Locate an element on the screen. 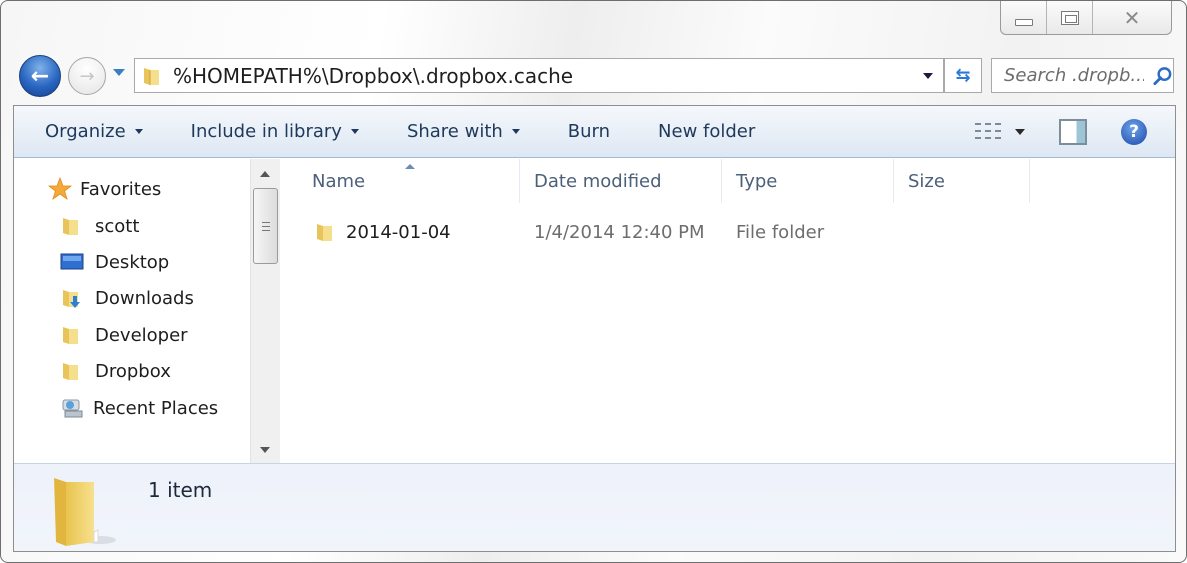 The image size is (1187, 563). nav-item-label: Favorites is located at coordinates (121, 189).